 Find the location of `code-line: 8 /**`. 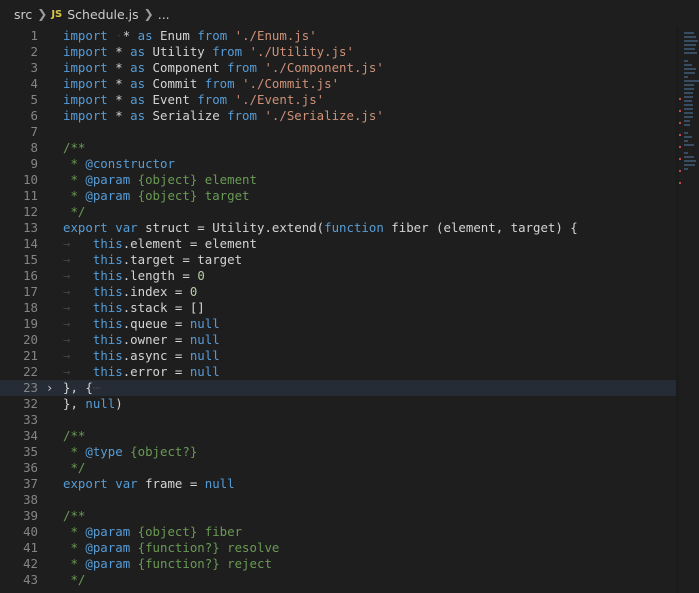

code-line: 8 /** is located at coordinates (338, 148).